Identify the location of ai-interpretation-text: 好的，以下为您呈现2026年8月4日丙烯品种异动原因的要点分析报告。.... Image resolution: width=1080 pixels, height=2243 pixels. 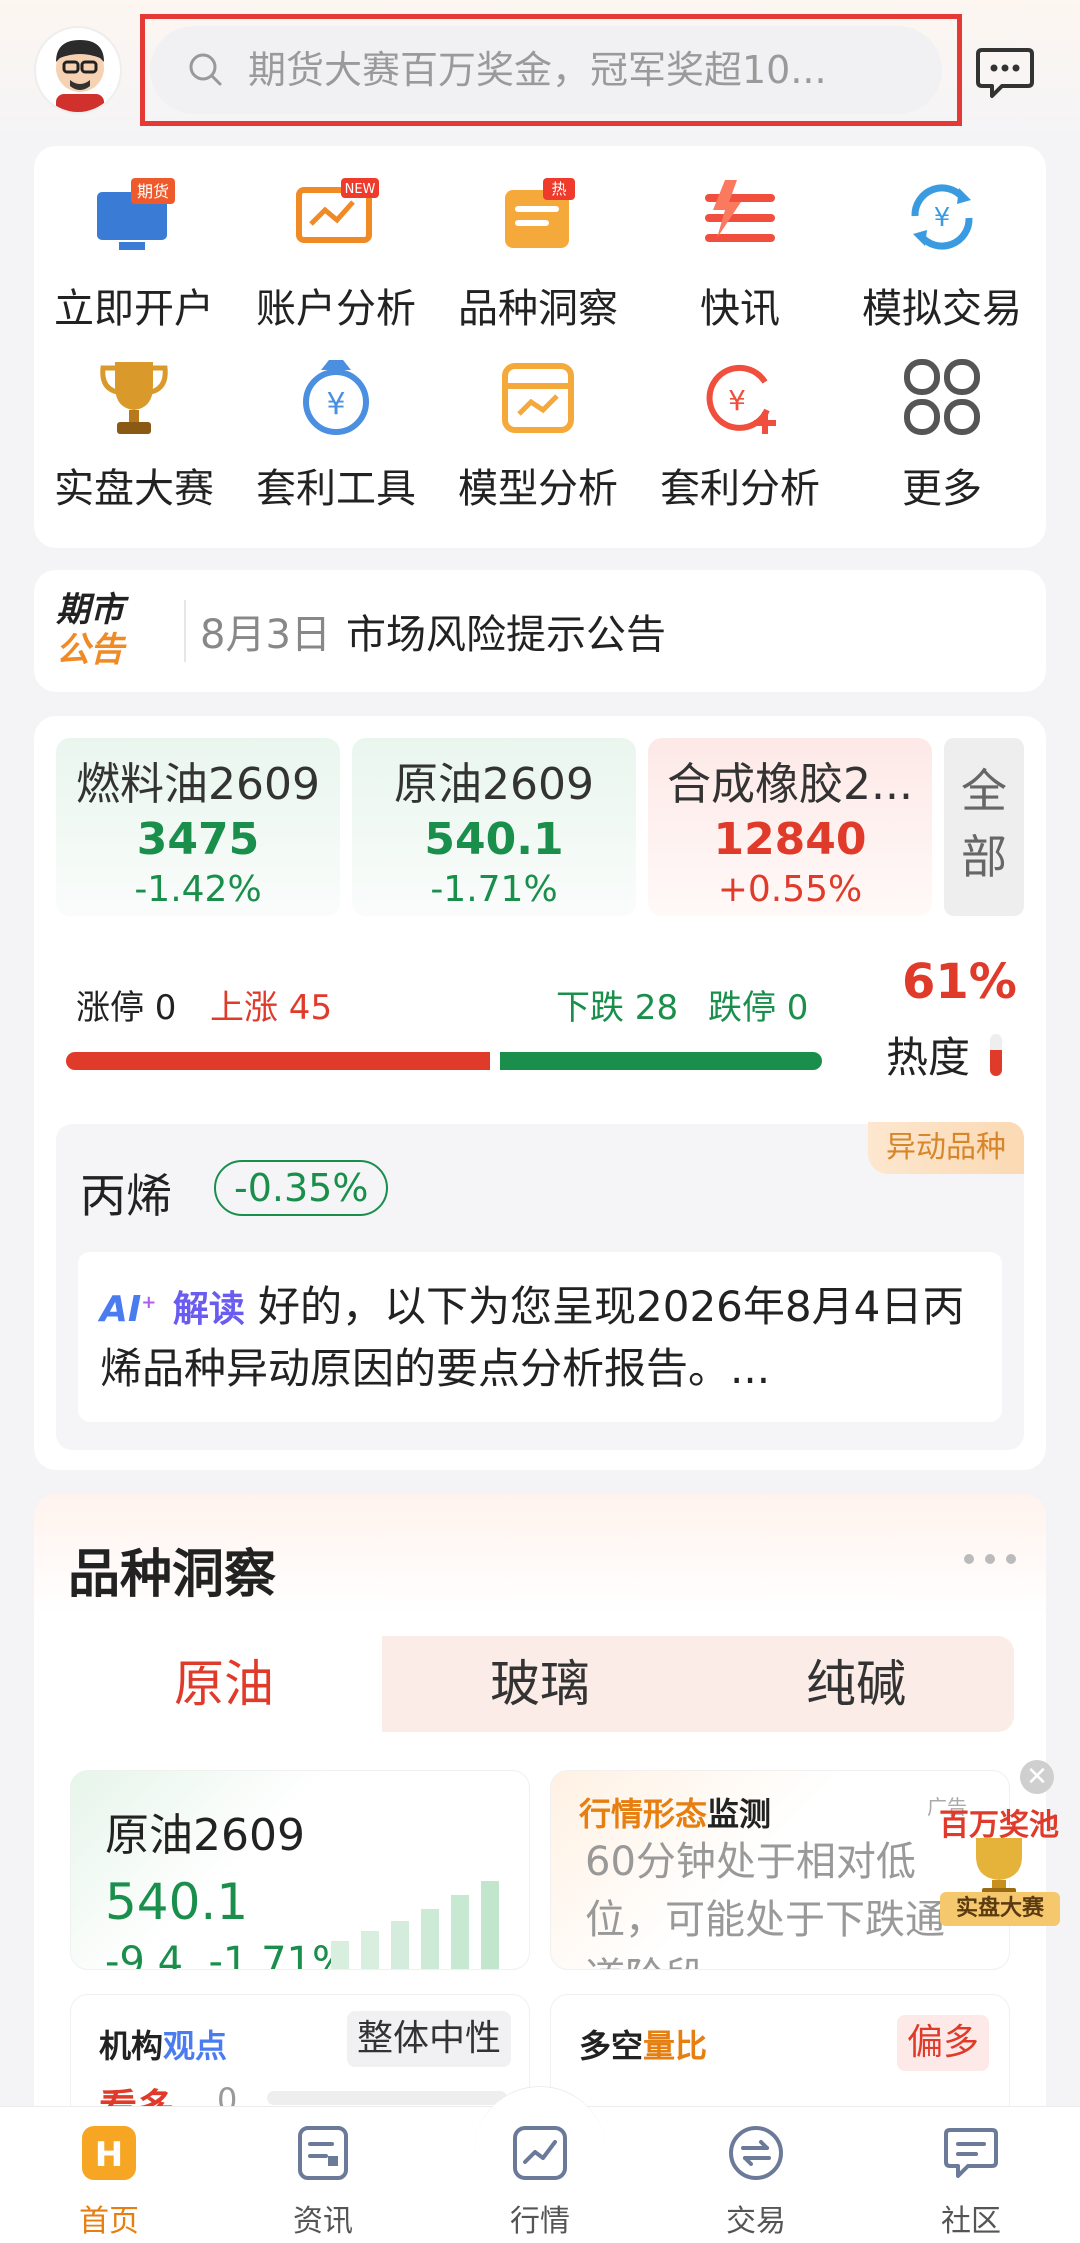
(532, 1337).